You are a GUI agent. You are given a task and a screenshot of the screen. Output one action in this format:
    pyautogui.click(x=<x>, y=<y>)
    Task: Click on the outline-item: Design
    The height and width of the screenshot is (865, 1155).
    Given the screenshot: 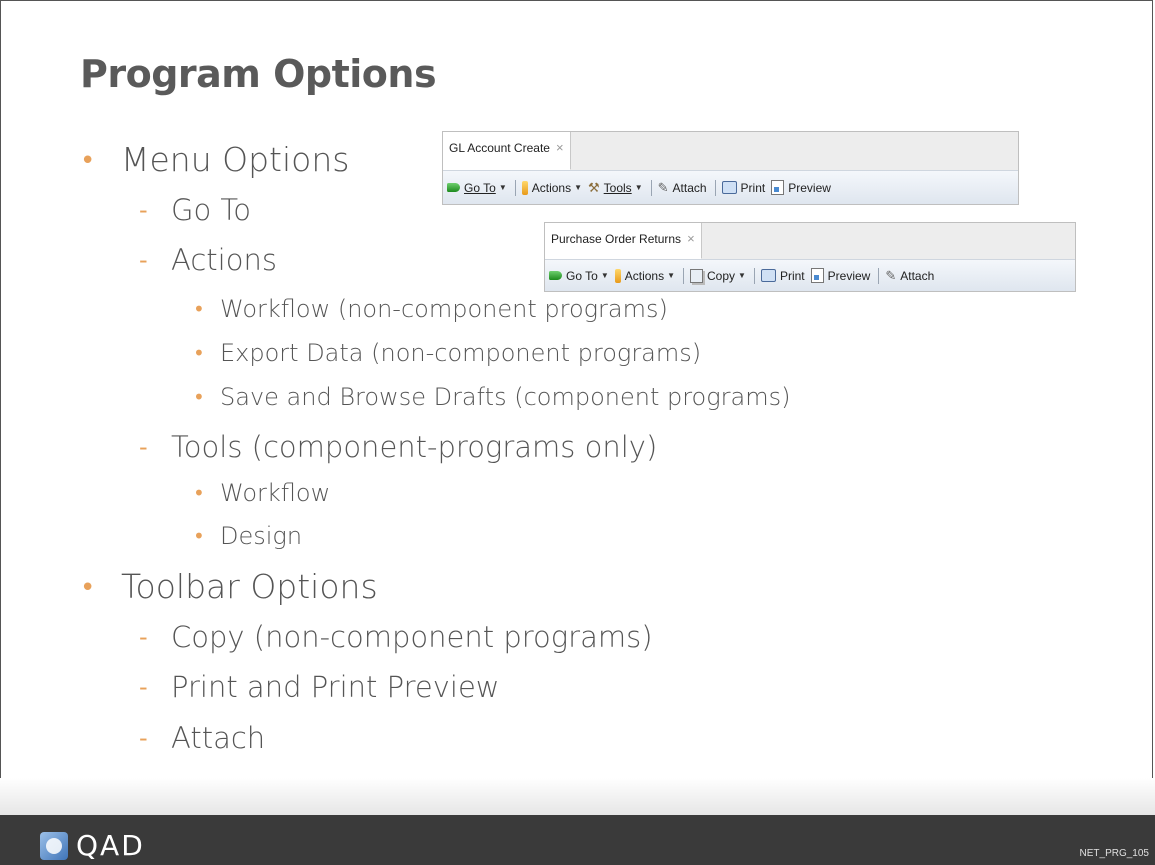 What is the action you would take?
    pyautogui.click(x=261, y=536)
    